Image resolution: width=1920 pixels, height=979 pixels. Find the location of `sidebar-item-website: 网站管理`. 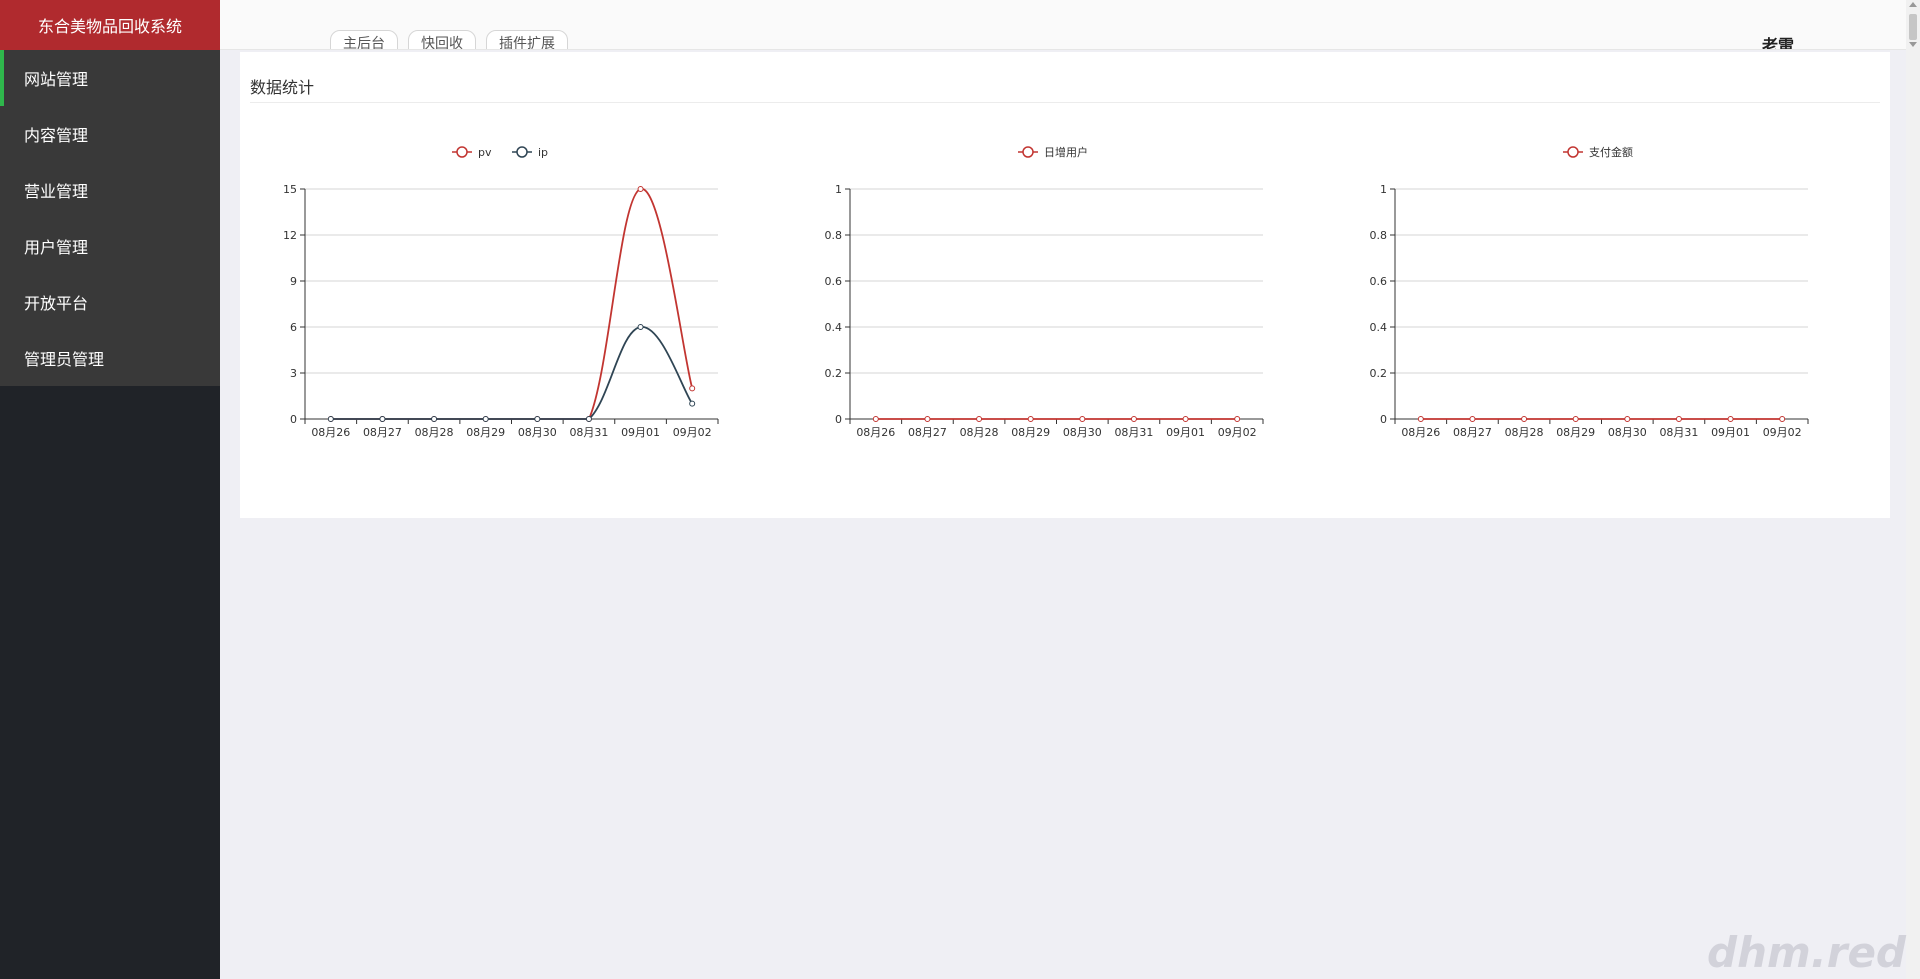

sidebar-item-website: 网站管理 is located at coordinates (110, 78).